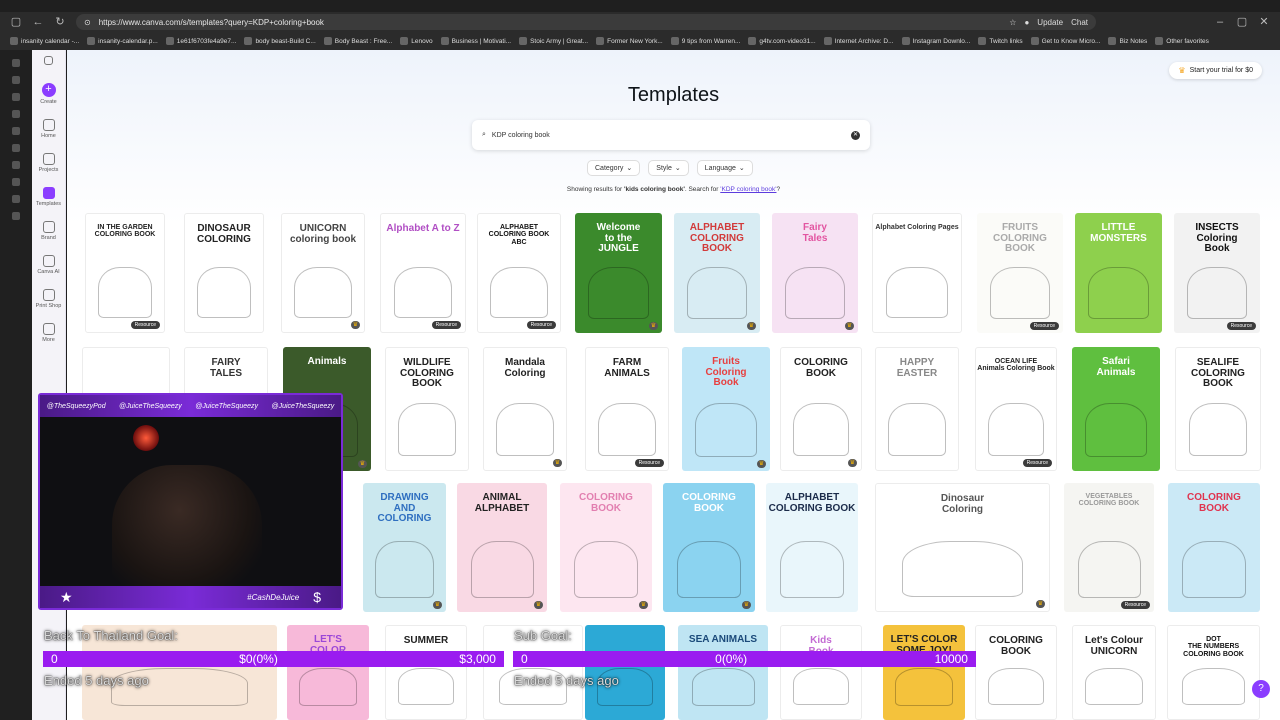 Image resolution: width=1280 pixels, height=720 pixels. Describe the element at coordinates (1000, 41) in the screenshot. I see `bookmark-item: Twitch links` at that location.